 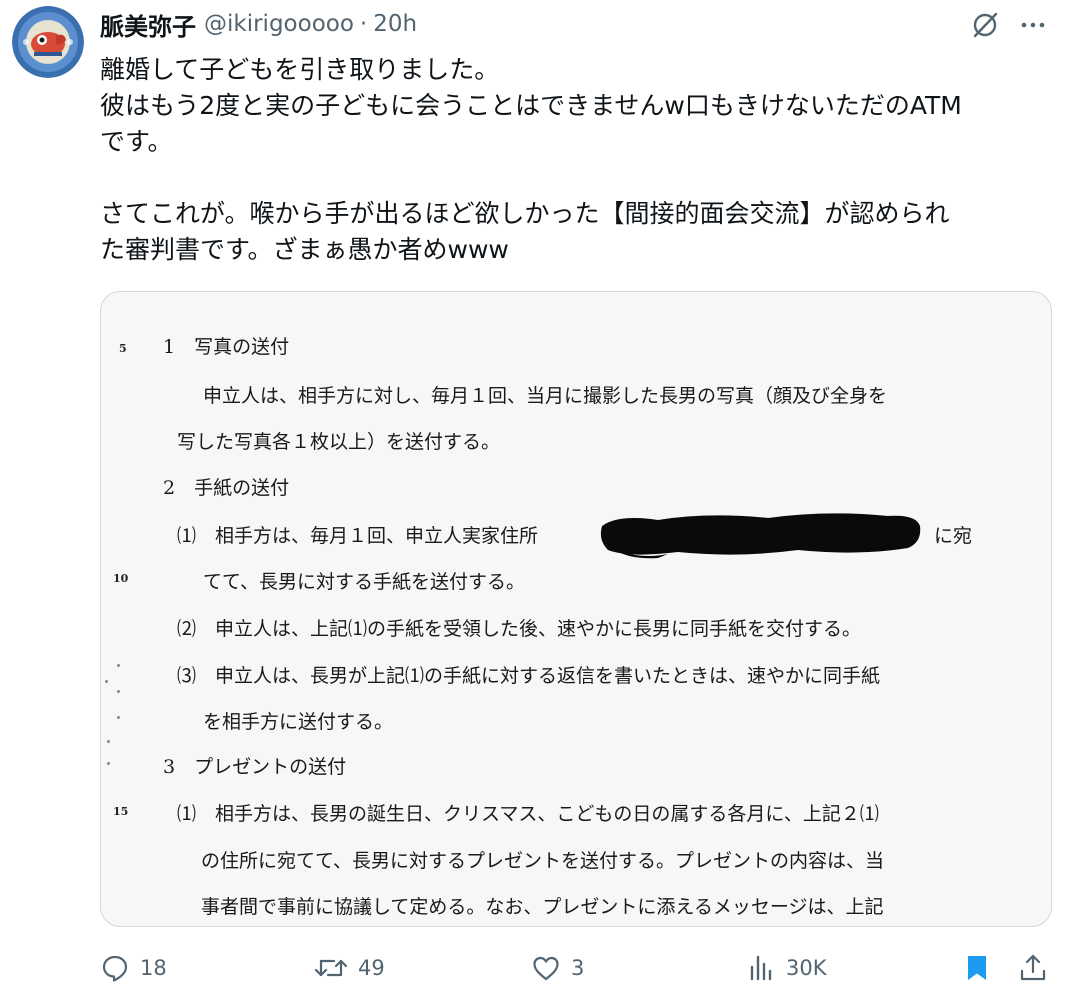 What do you see at coordinates (121, 578) in the screenshot?
I see `document-line-number: 10` at bounding box center [121, 578].